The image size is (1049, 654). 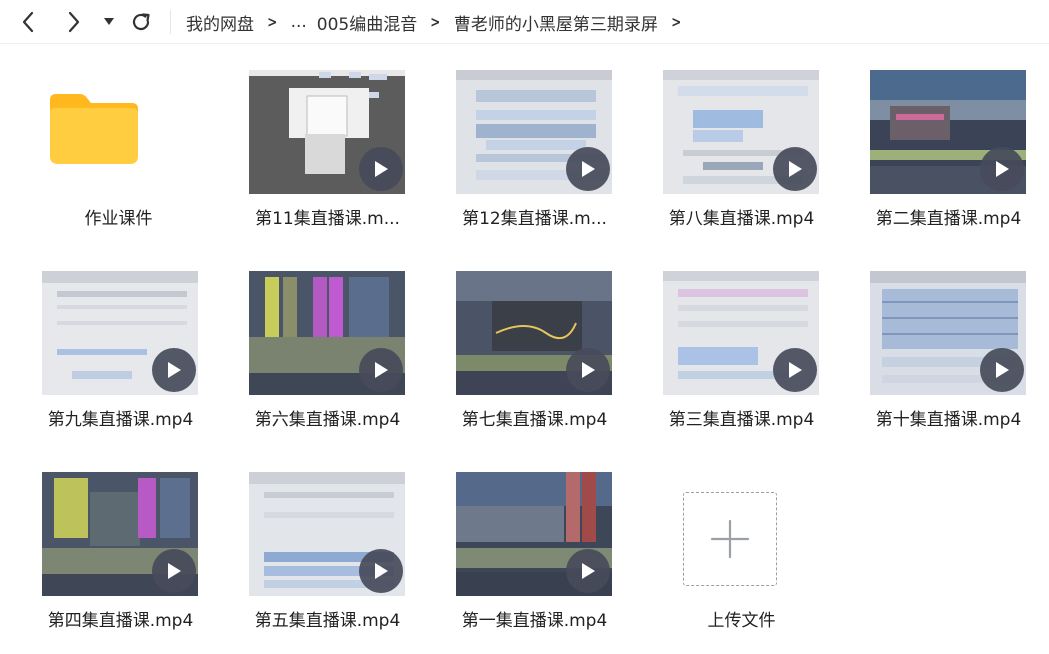 I want to click on refresh-icon, so click(x=141, y=22).